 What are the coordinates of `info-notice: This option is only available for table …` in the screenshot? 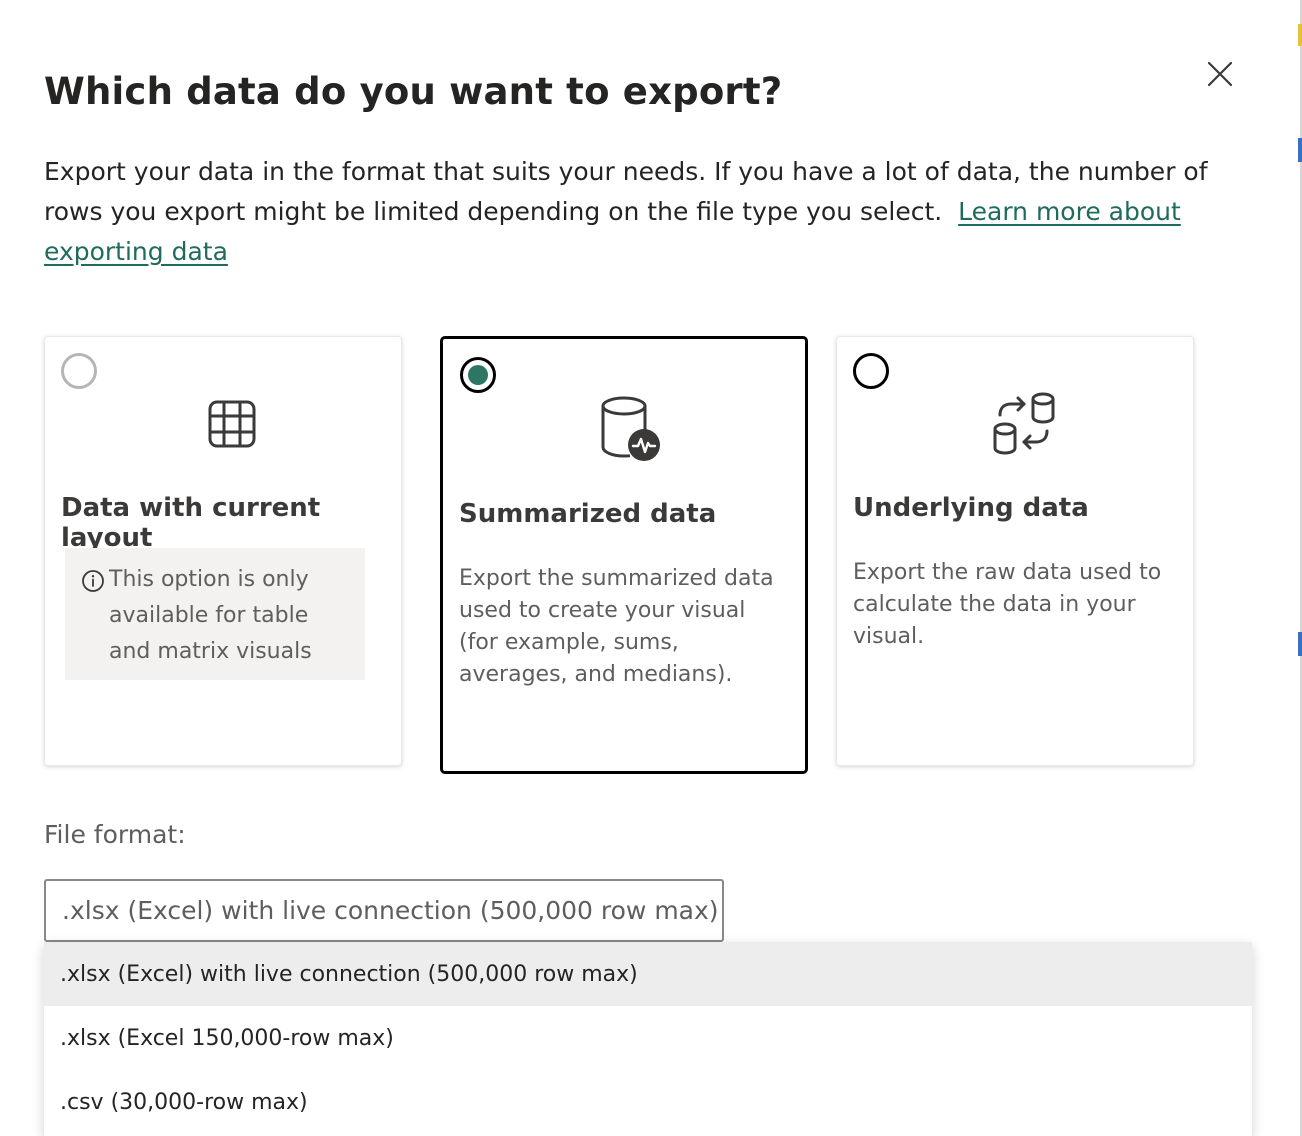 It's located at (215, 614).